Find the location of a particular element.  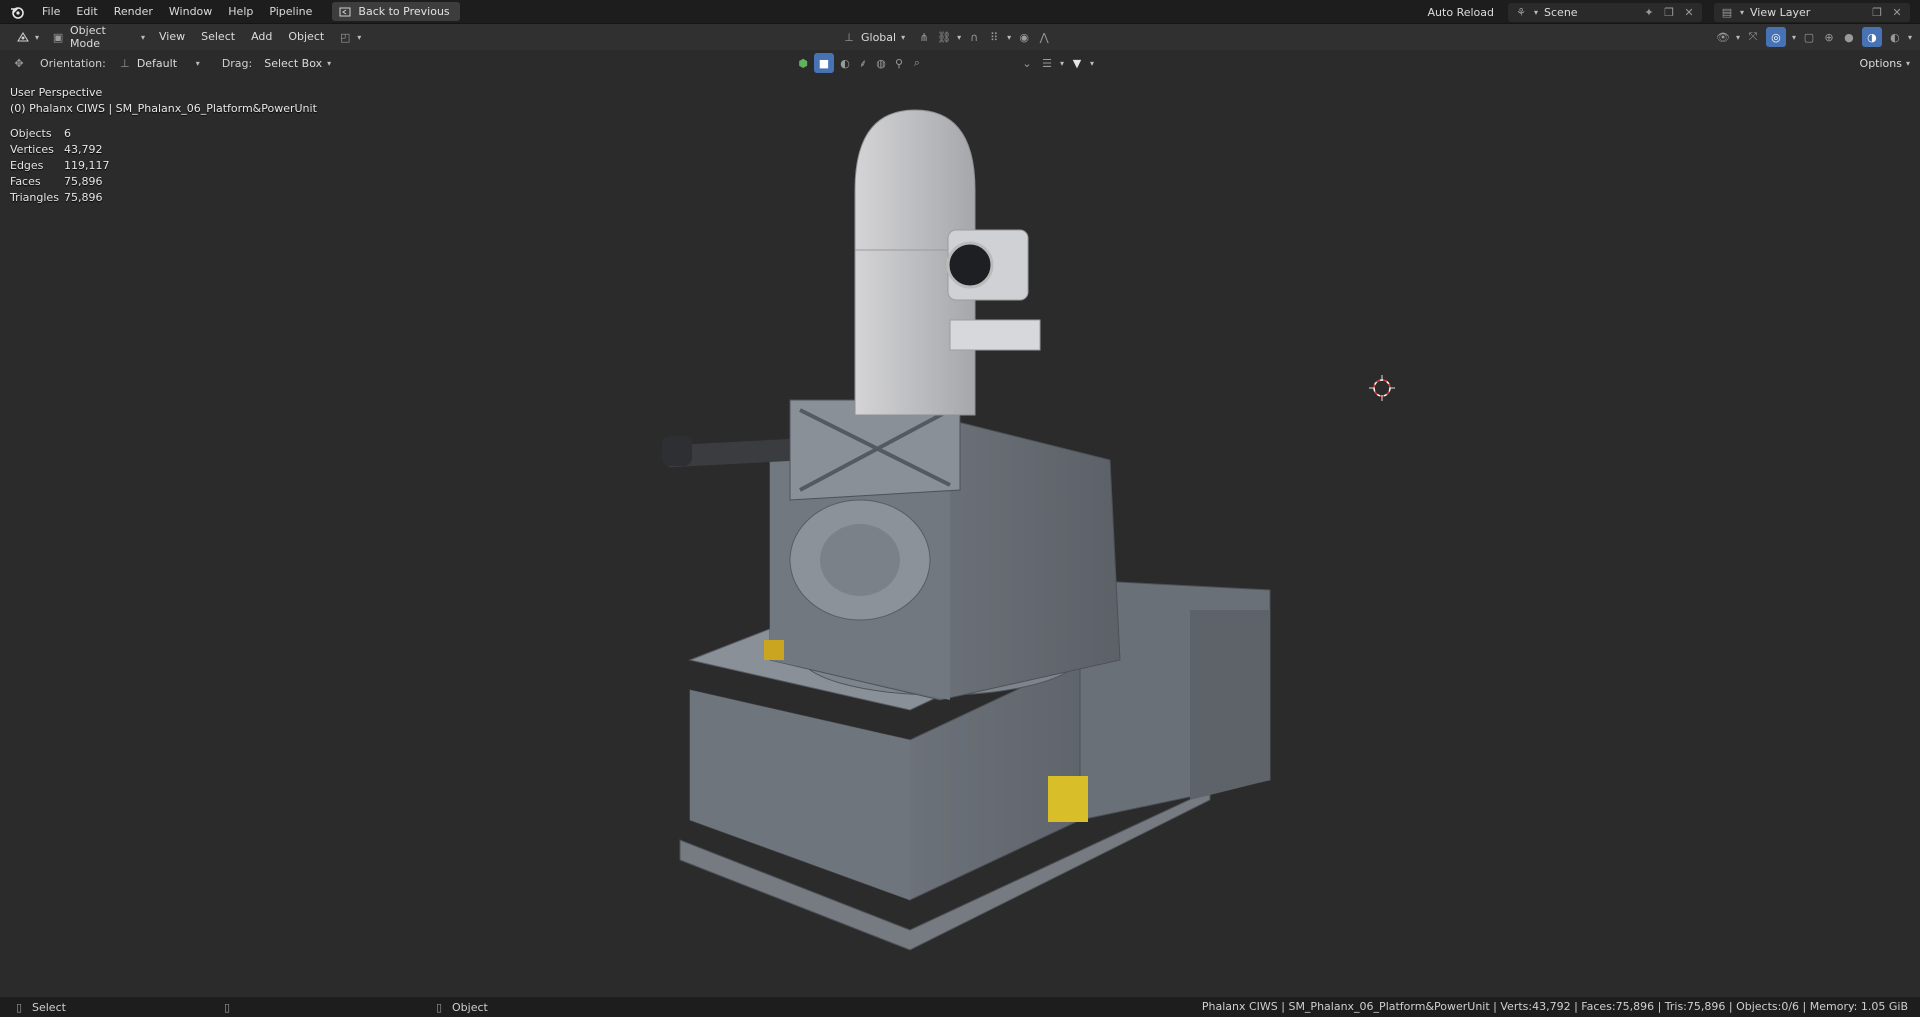

menu-edit: Edit is located at coordinates (86, 12).